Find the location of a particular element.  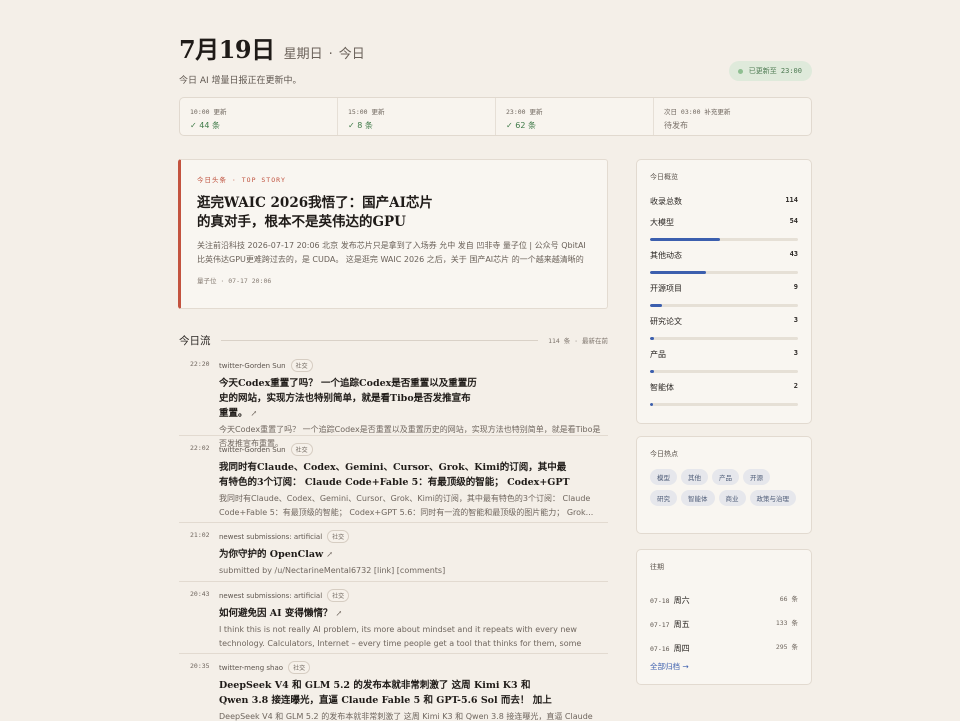

topic-chip: 商业 is located at coordinates (732, 498).